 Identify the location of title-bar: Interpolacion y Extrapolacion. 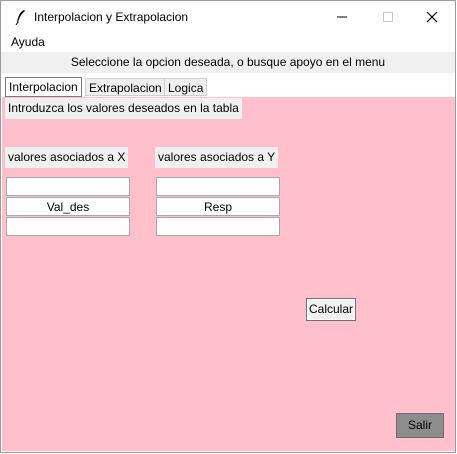
(228, 17).